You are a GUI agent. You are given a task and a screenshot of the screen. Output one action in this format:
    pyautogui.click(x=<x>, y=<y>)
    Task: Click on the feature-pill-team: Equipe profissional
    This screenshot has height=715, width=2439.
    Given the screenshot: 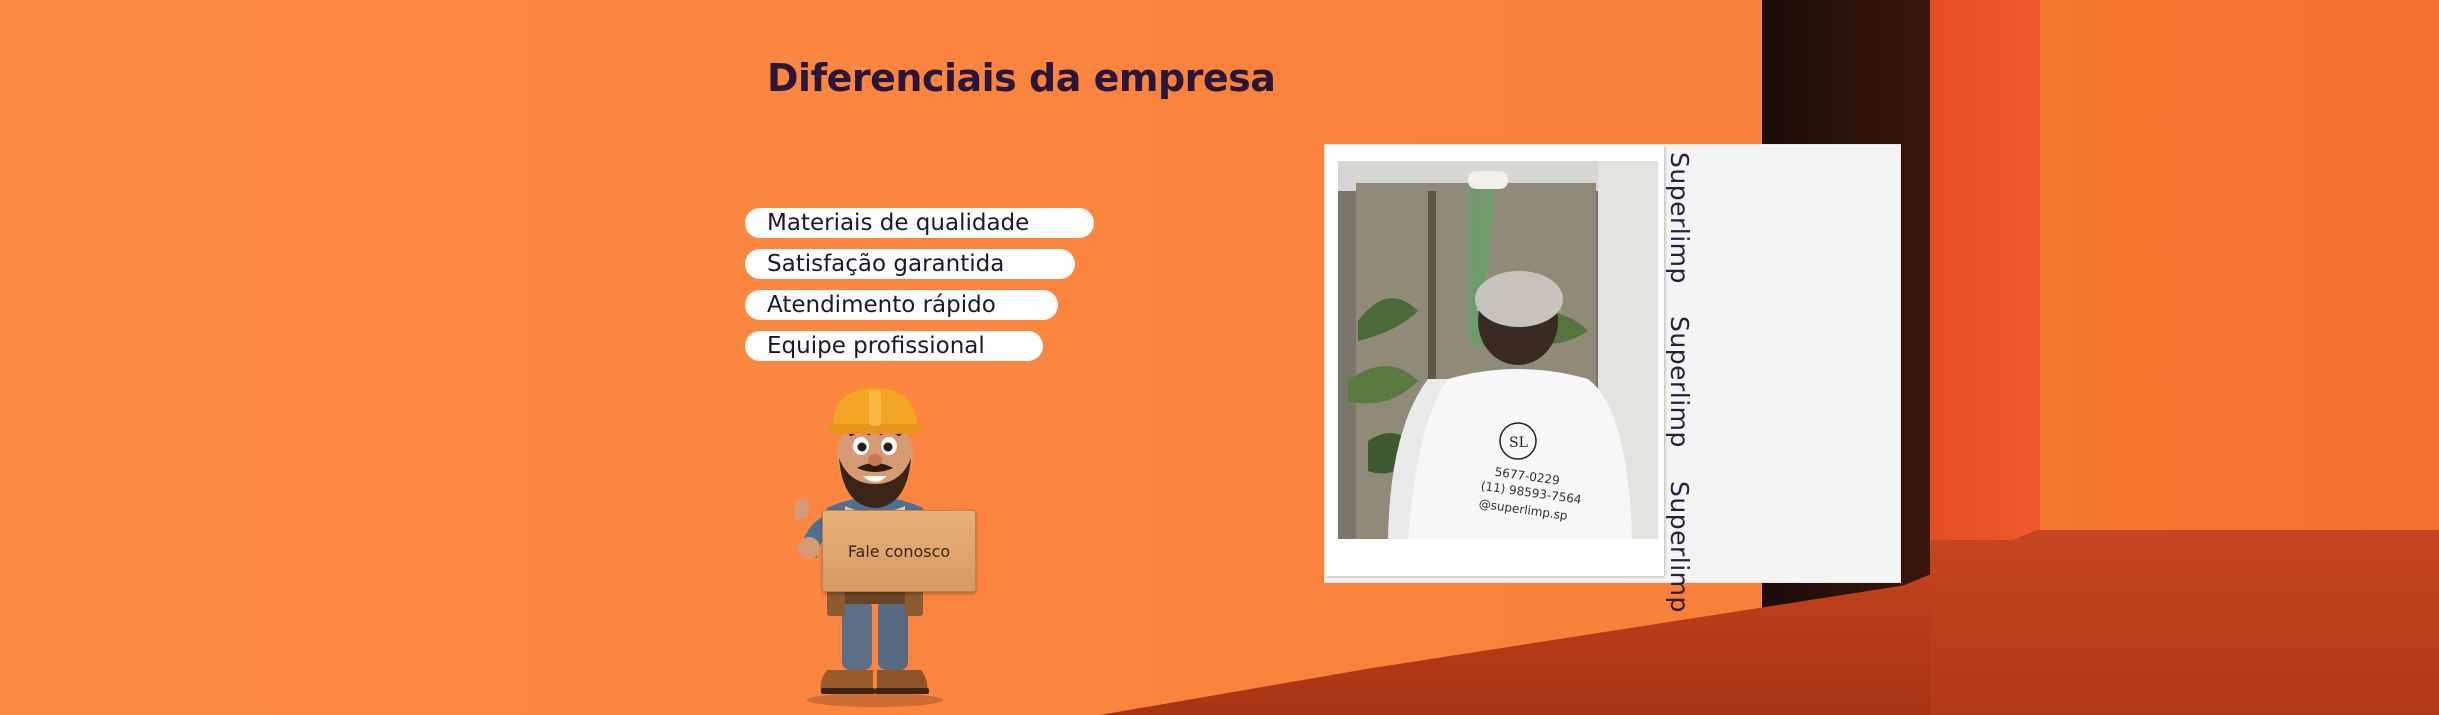 What is the action you would take?
    pyautogui.click(x=894, y=346)
    